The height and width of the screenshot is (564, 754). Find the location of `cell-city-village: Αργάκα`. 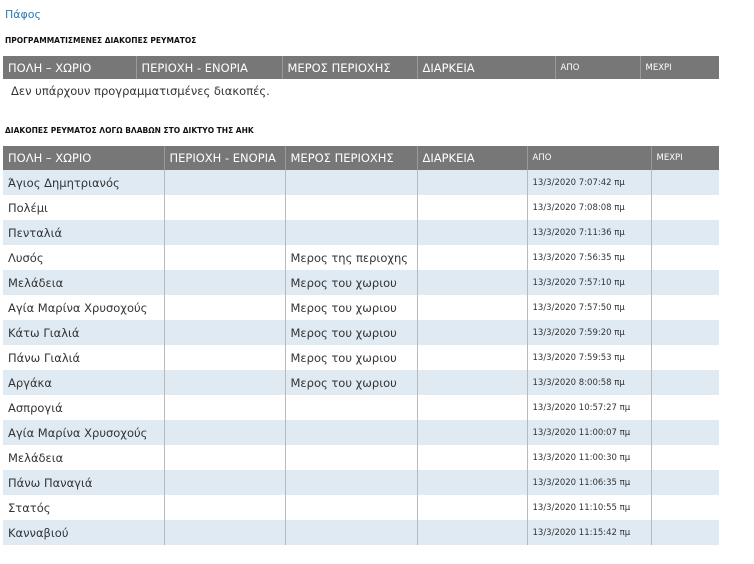

cell-city-village: Αργάκα is located at coordinates (84, 382).